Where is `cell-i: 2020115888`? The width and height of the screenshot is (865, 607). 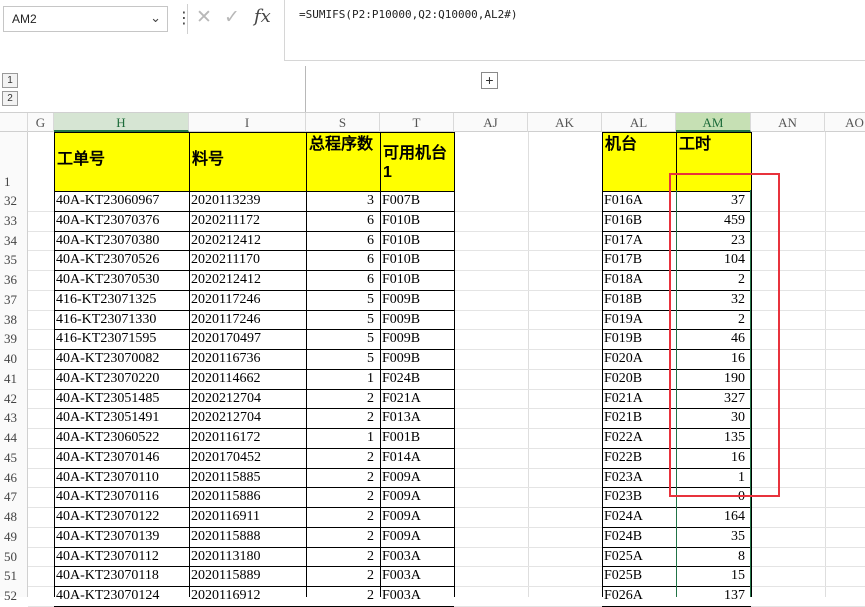
cell-i: 2020115888 is located at coordinates (247, 537).